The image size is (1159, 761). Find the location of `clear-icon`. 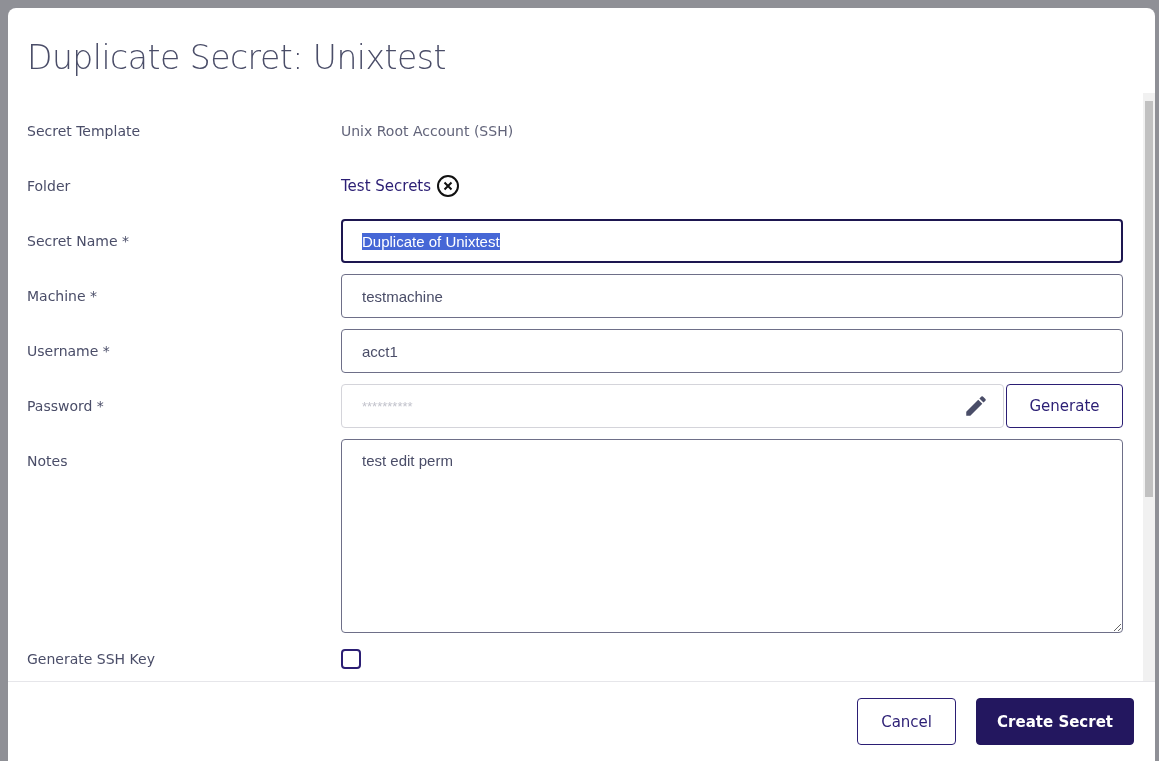

clear-icon is located at coordinates (448, 186).